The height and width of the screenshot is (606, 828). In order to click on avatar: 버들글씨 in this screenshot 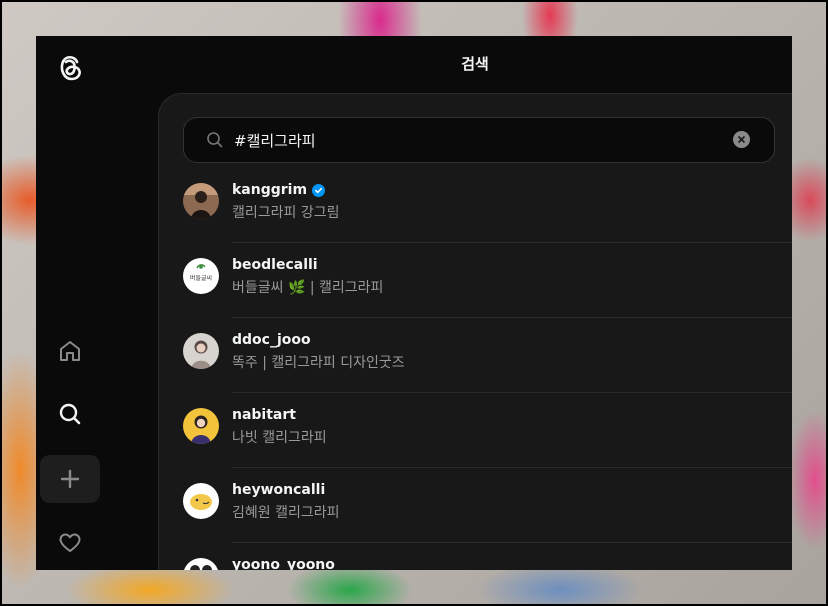, I will do `click(201, 276)`.